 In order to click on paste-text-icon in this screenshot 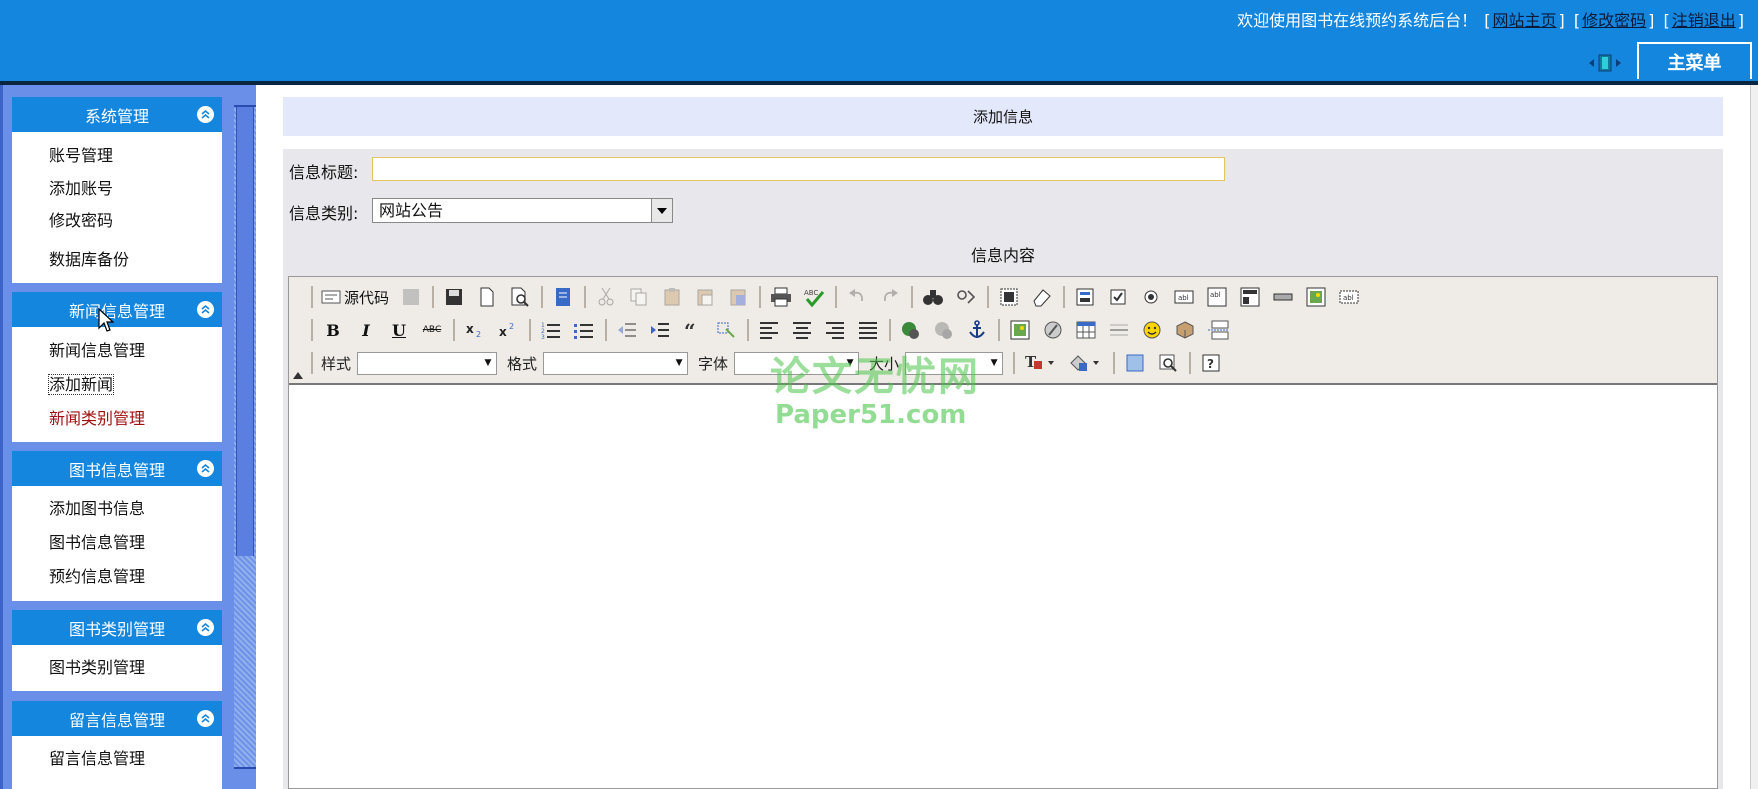, I will do `click(705, 297)`.